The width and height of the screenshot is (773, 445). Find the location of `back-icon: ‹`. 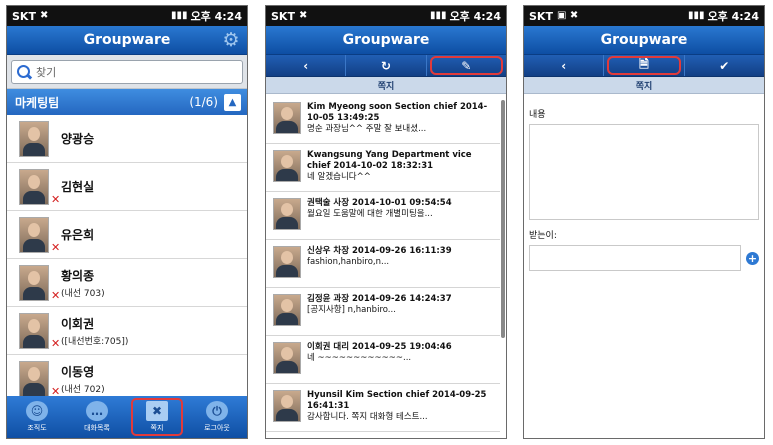

back-icon: ‹ is located at coordinates (306, 65).